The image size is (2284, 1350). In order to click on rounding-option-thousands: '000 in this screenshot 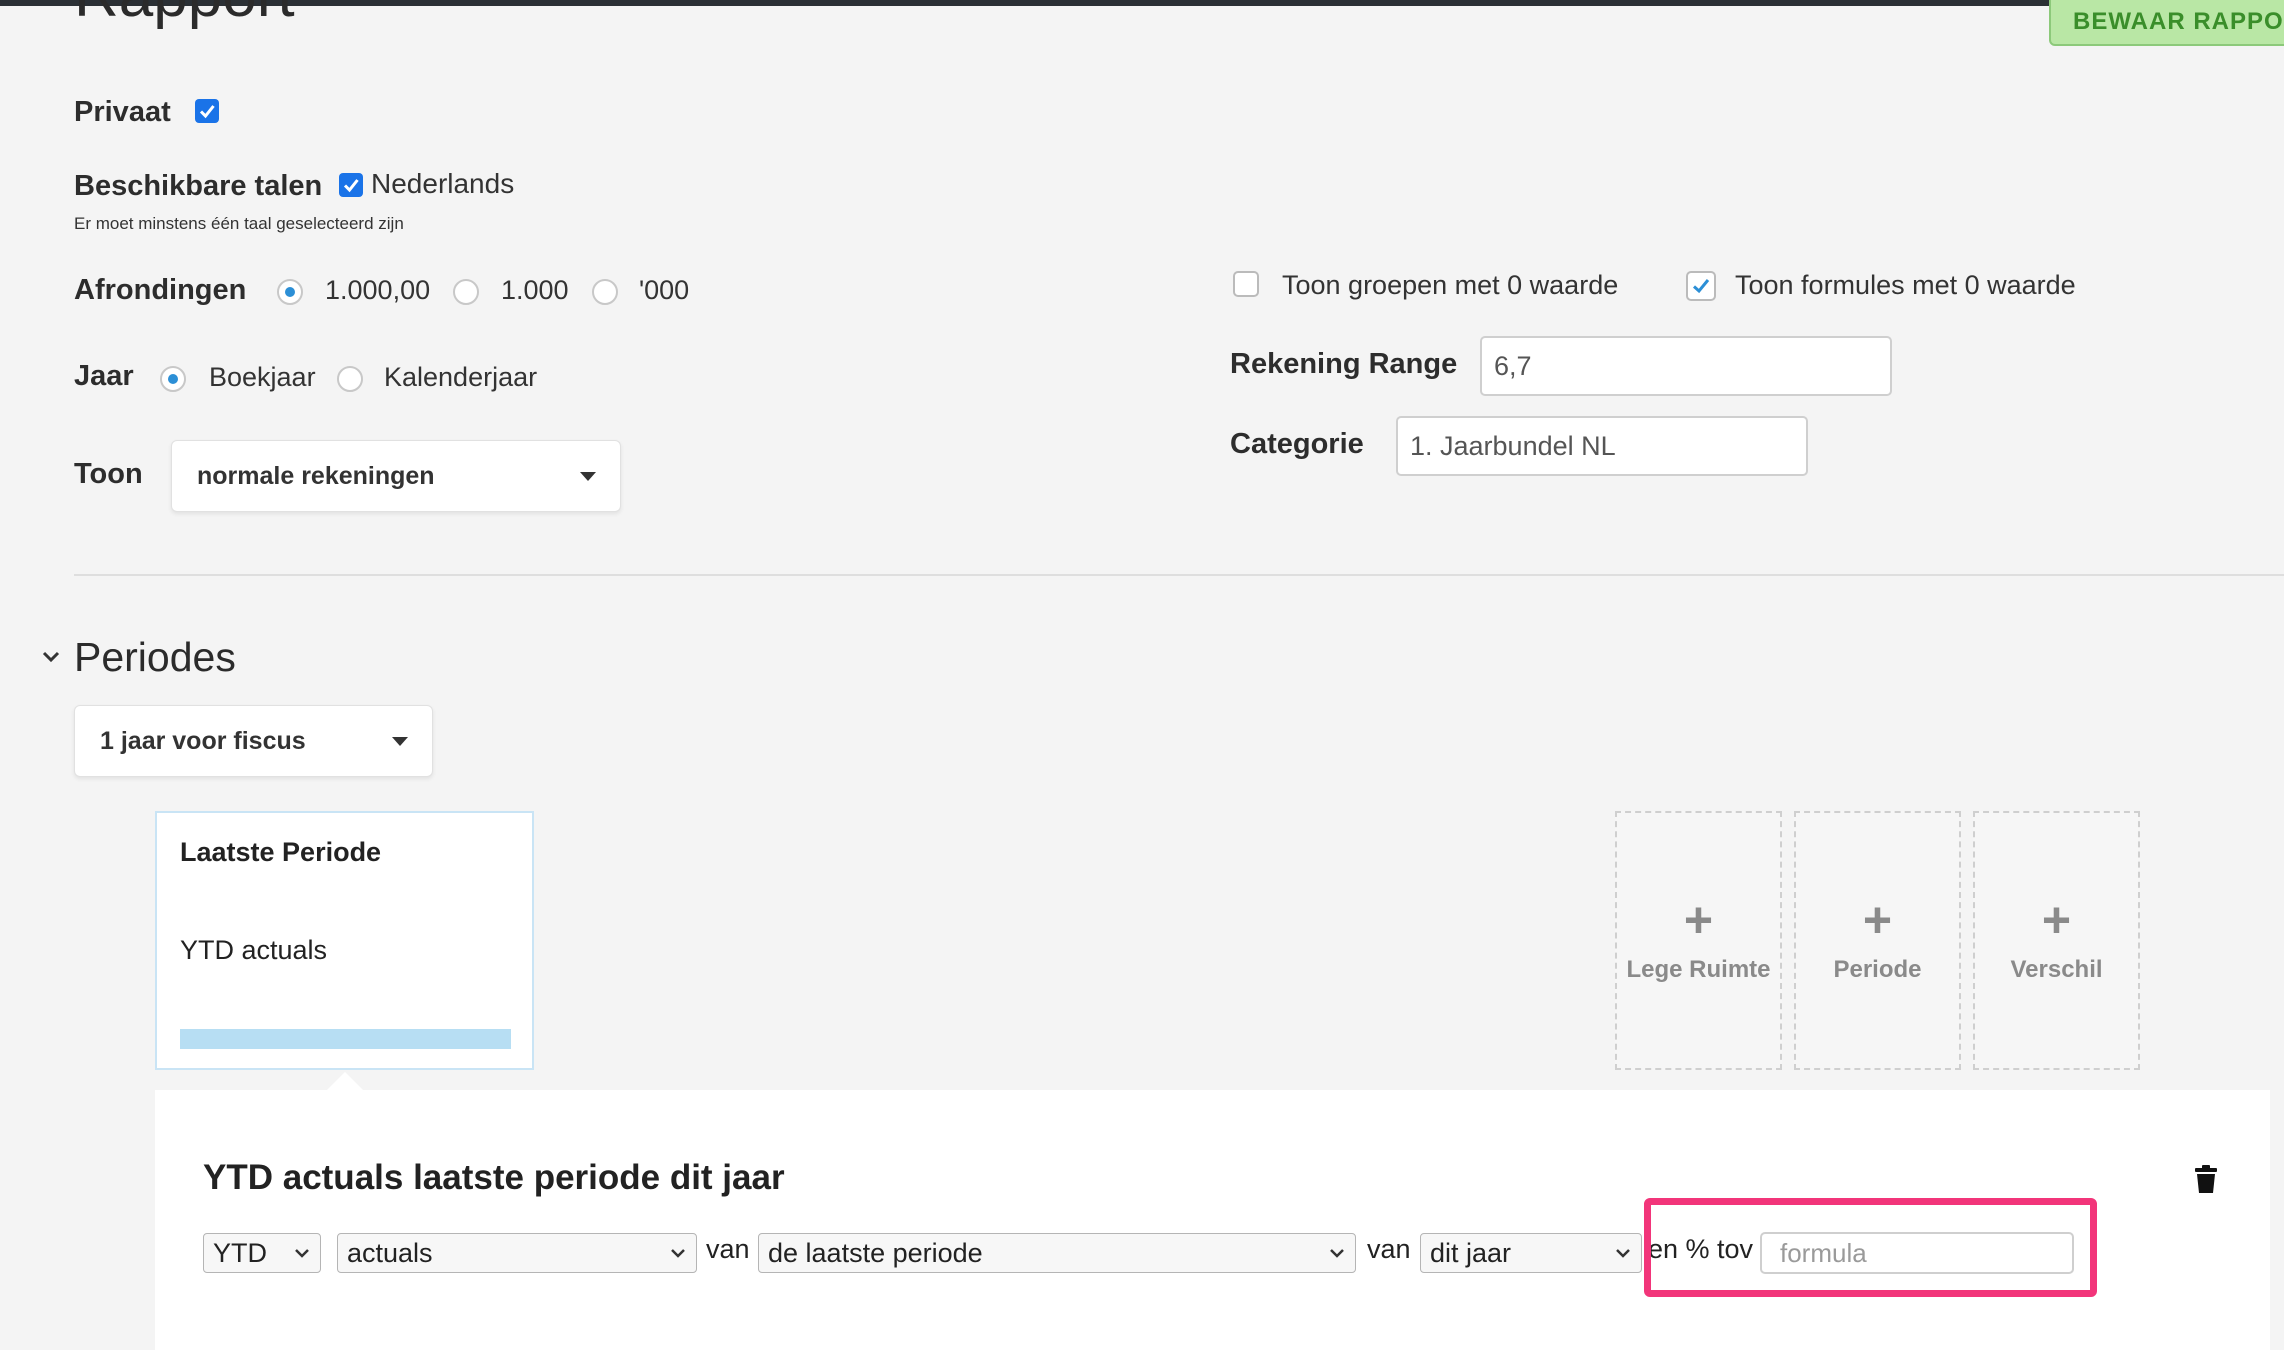, I will do `click(664, 290)`.